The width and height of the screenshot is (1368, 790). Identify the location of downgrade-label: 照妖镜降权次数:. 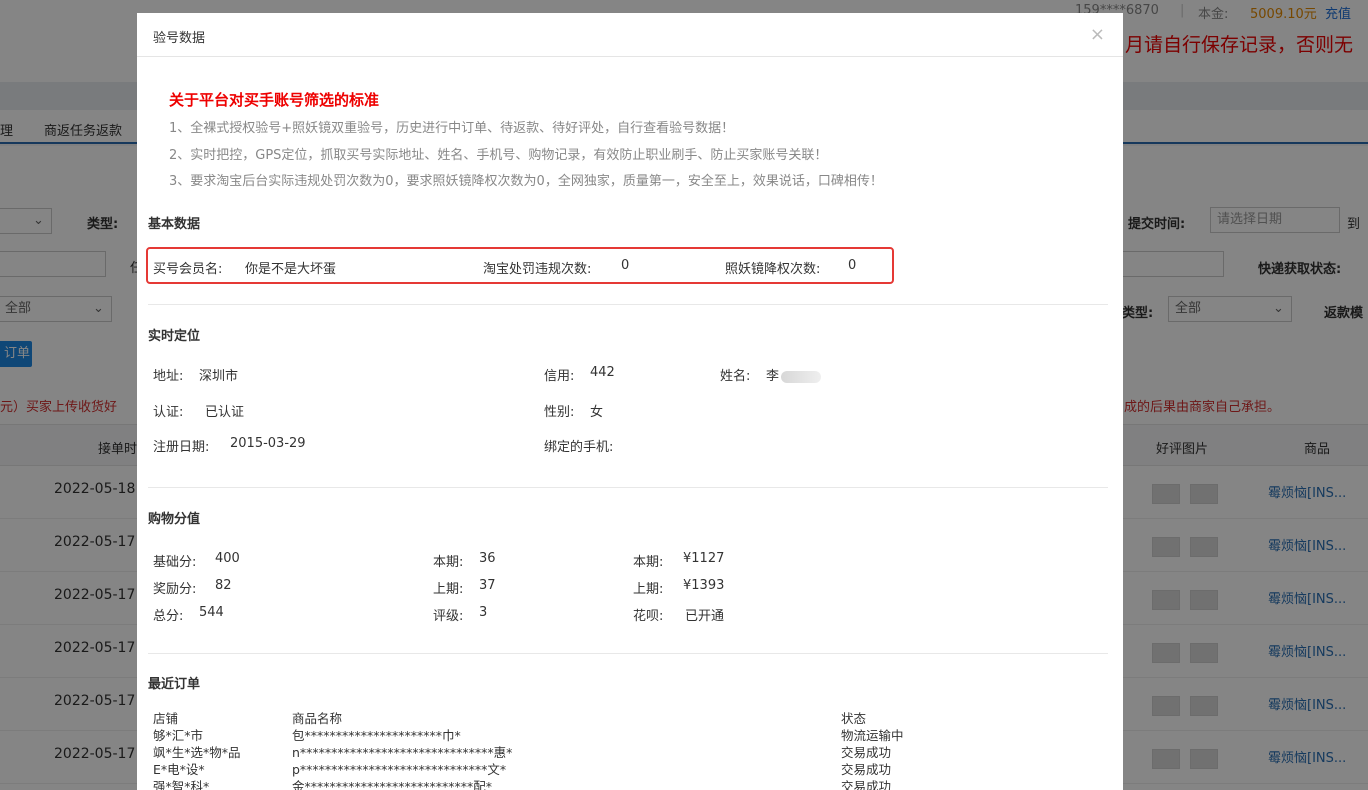
(773, 269).